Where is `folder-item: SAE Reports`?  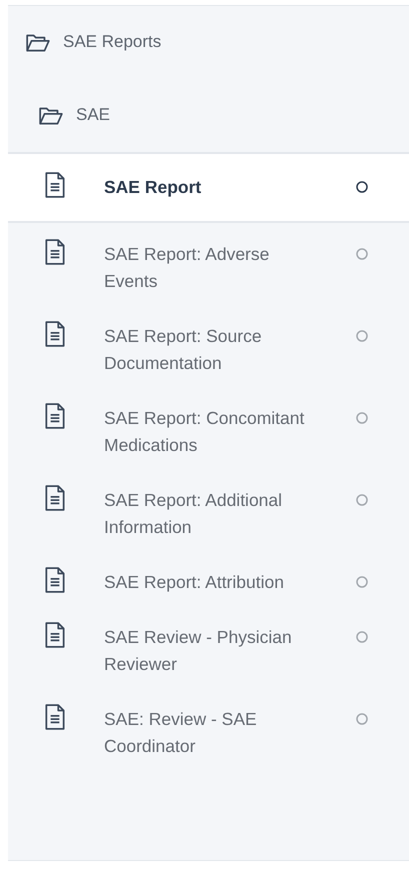
folder-item: SAE Reports is located at coordinates (208, 42).